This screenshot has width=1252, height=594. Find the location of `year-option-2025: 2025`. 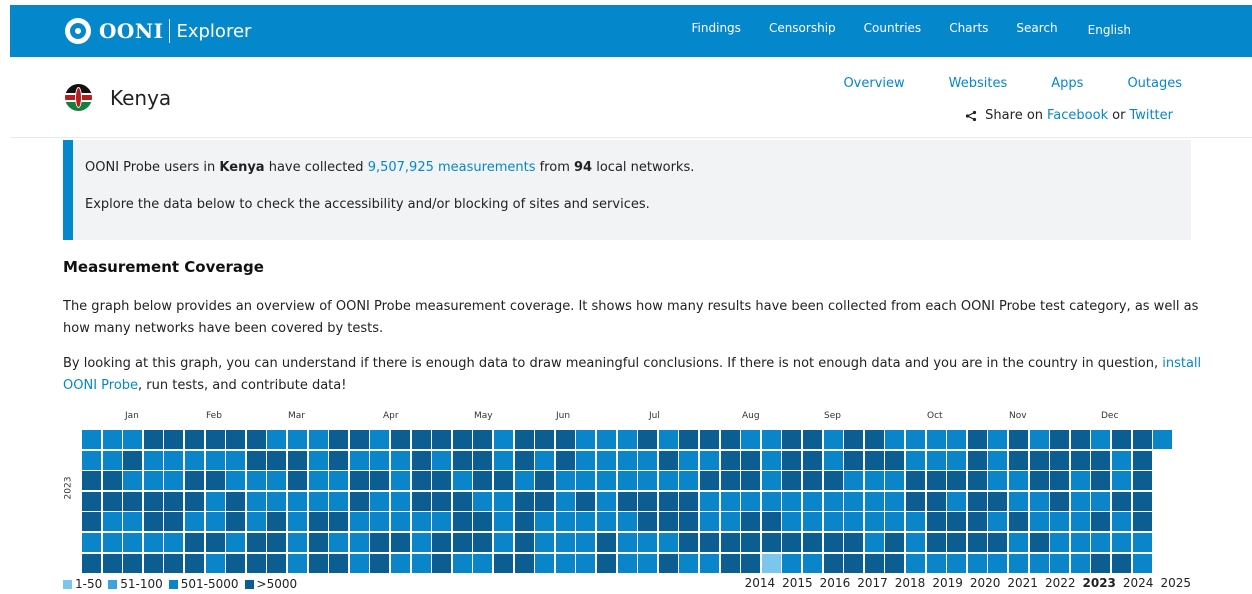

year-option-2025: 2025 is located at coordinates (1175, 583).